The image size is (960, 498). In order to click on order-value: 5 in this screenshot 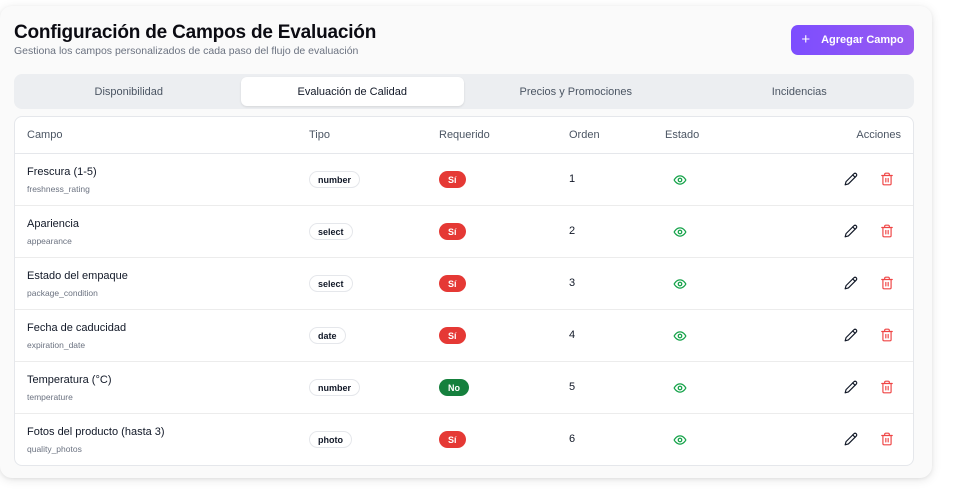, I will do `click(572, 387)`.